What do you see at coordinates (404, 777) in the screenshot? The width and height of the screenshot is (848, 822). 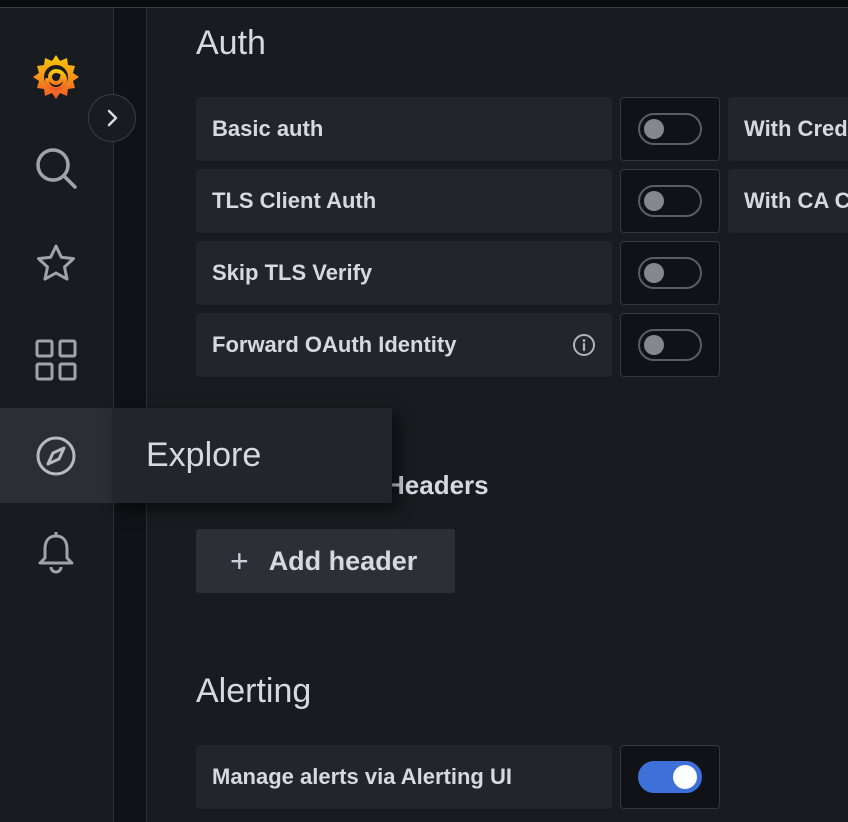 I see `manage-alerts-label: Manage alerts via Alerting UI` at bounding box center [404, 777].